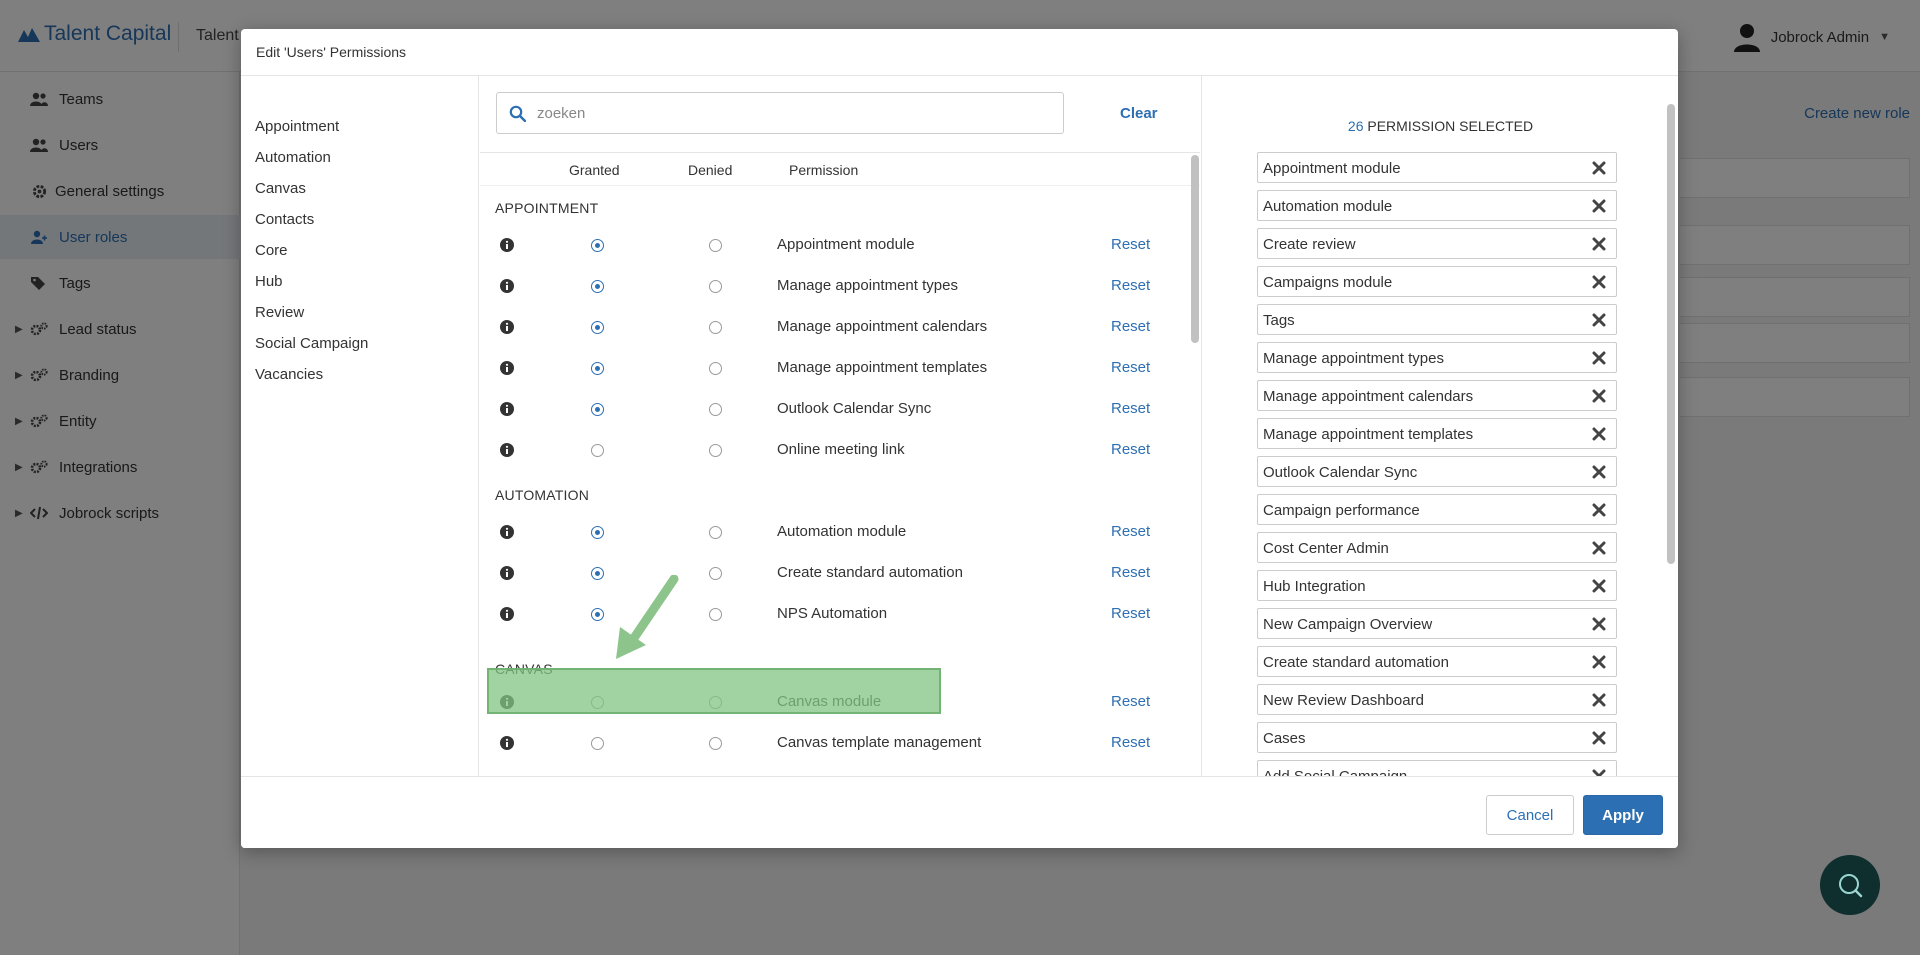 Image resolution: width=1920 pixels, height=955 pixels. What do you see at coordinates (867, 285) in the screenshot?
I see `permission-label: Manage appointment types` at bounding box center [867, 285].